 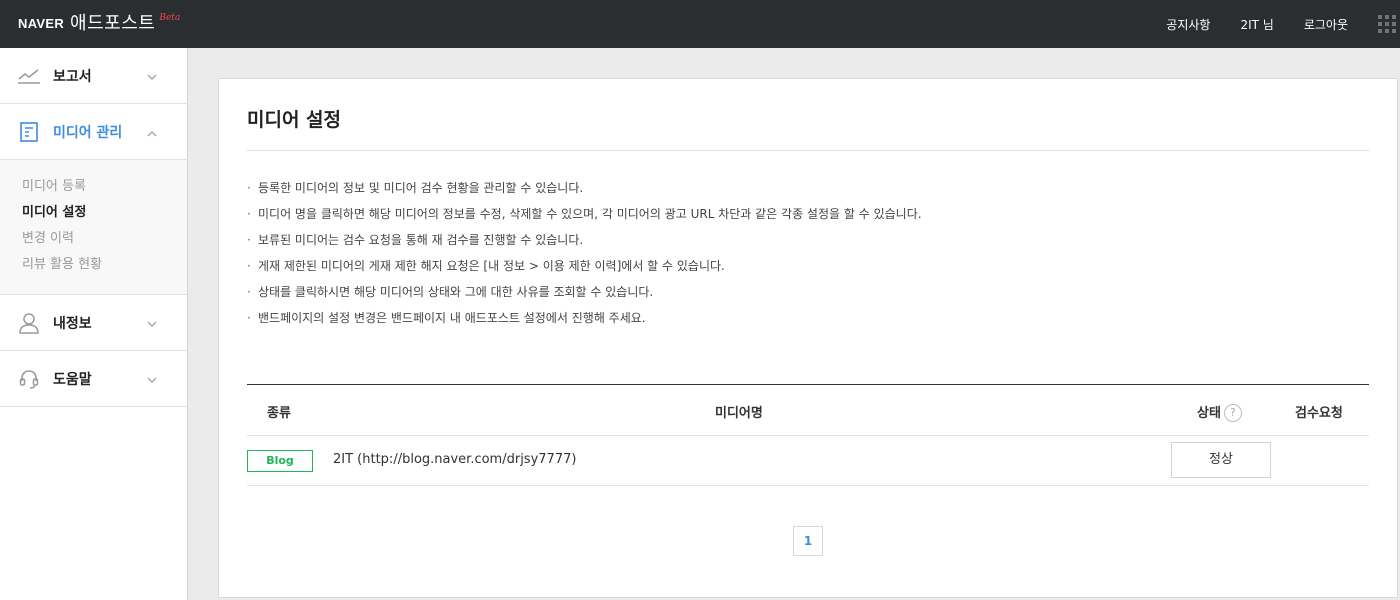 What do you see at coordinates (41, 23) in the screenshot?
I see `naver-logo-text: NAVER` at bounding box center [41, 23].